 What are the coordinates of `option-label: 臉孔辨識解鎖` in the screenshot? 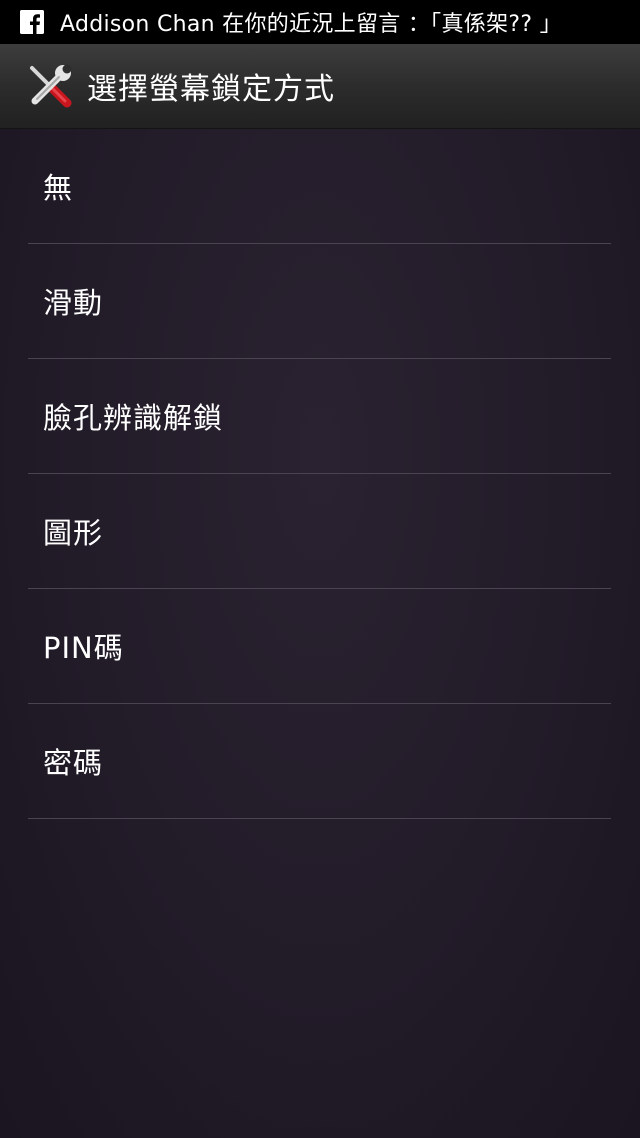 It's located at (133, 418).